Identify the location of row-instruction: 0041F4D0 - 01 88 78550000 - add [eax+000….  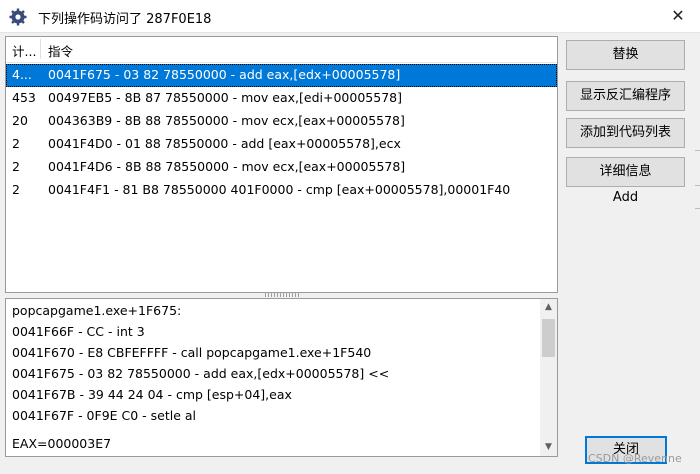
(224, 143).